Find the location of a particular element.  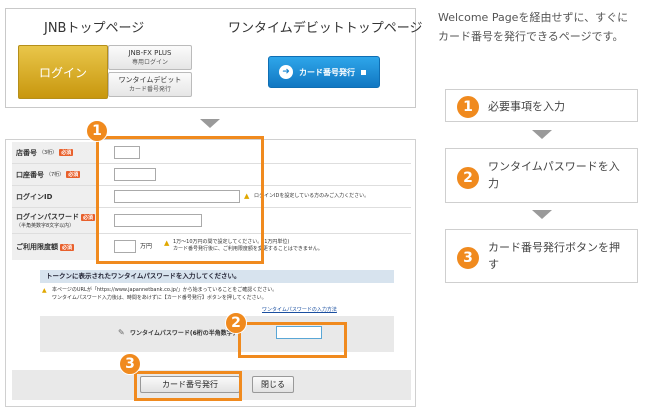

password-label-text: ログインパスワード is located at coordinates (47, 217).